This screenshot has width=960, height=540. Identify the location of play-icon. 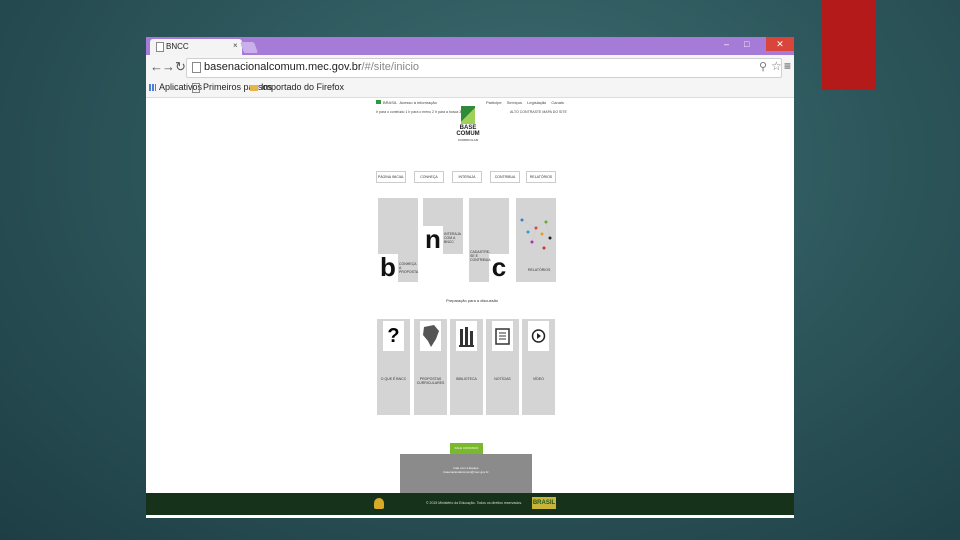
(538, 336).